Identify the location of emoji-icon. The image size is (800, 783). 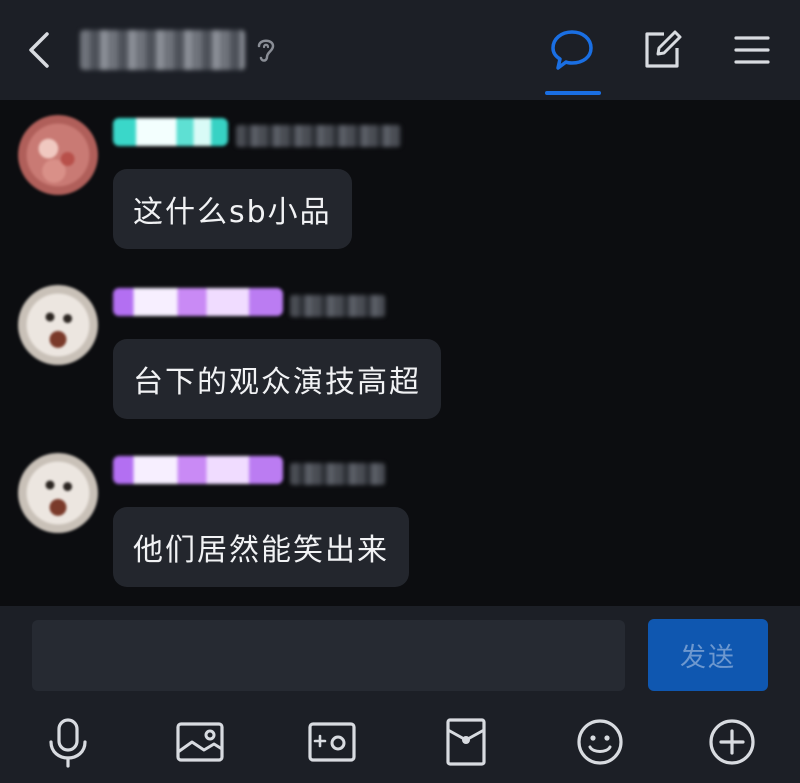
(600, 742).